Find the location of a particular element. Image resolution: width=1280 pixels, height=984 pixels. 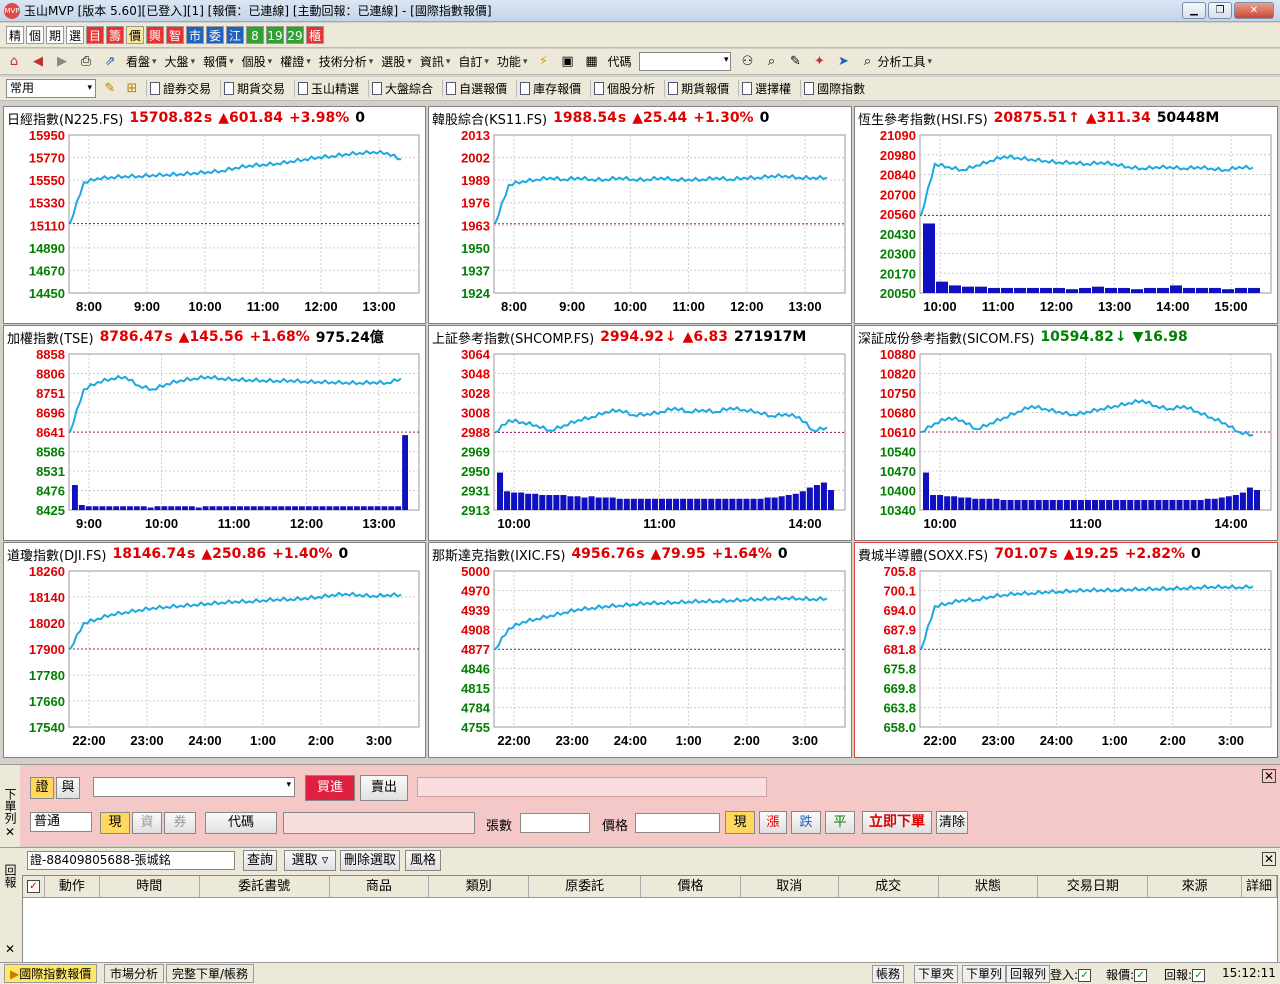

account-button: 帳務 is located at coordinates (888, 974).